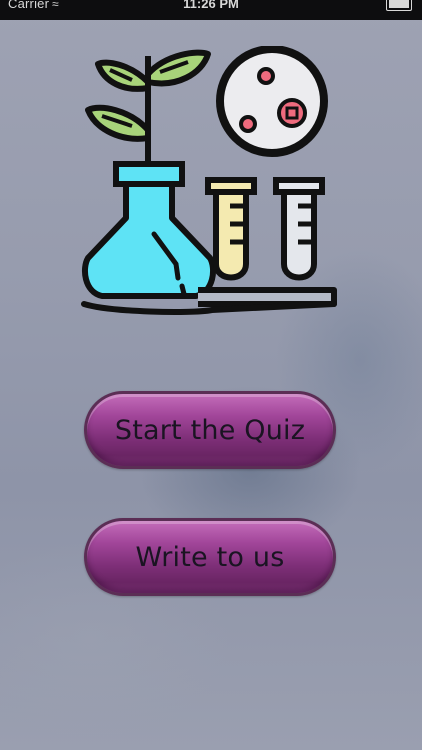  What do you see at coordinates (231, 229) in the screenshot?
I see `test-tube-left-icon` at bounding box center [231, 229].